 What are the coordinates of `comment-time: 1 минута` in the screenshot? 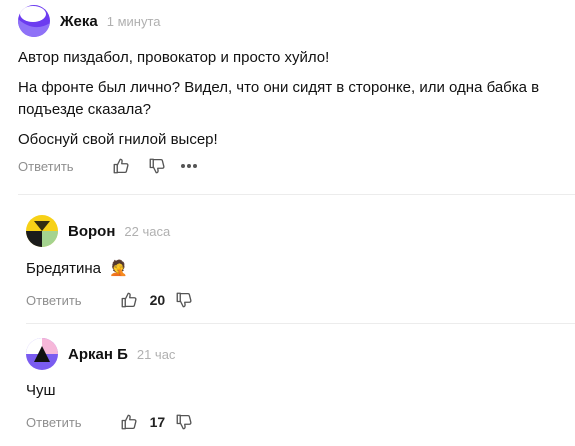 It's located at (133, 21).